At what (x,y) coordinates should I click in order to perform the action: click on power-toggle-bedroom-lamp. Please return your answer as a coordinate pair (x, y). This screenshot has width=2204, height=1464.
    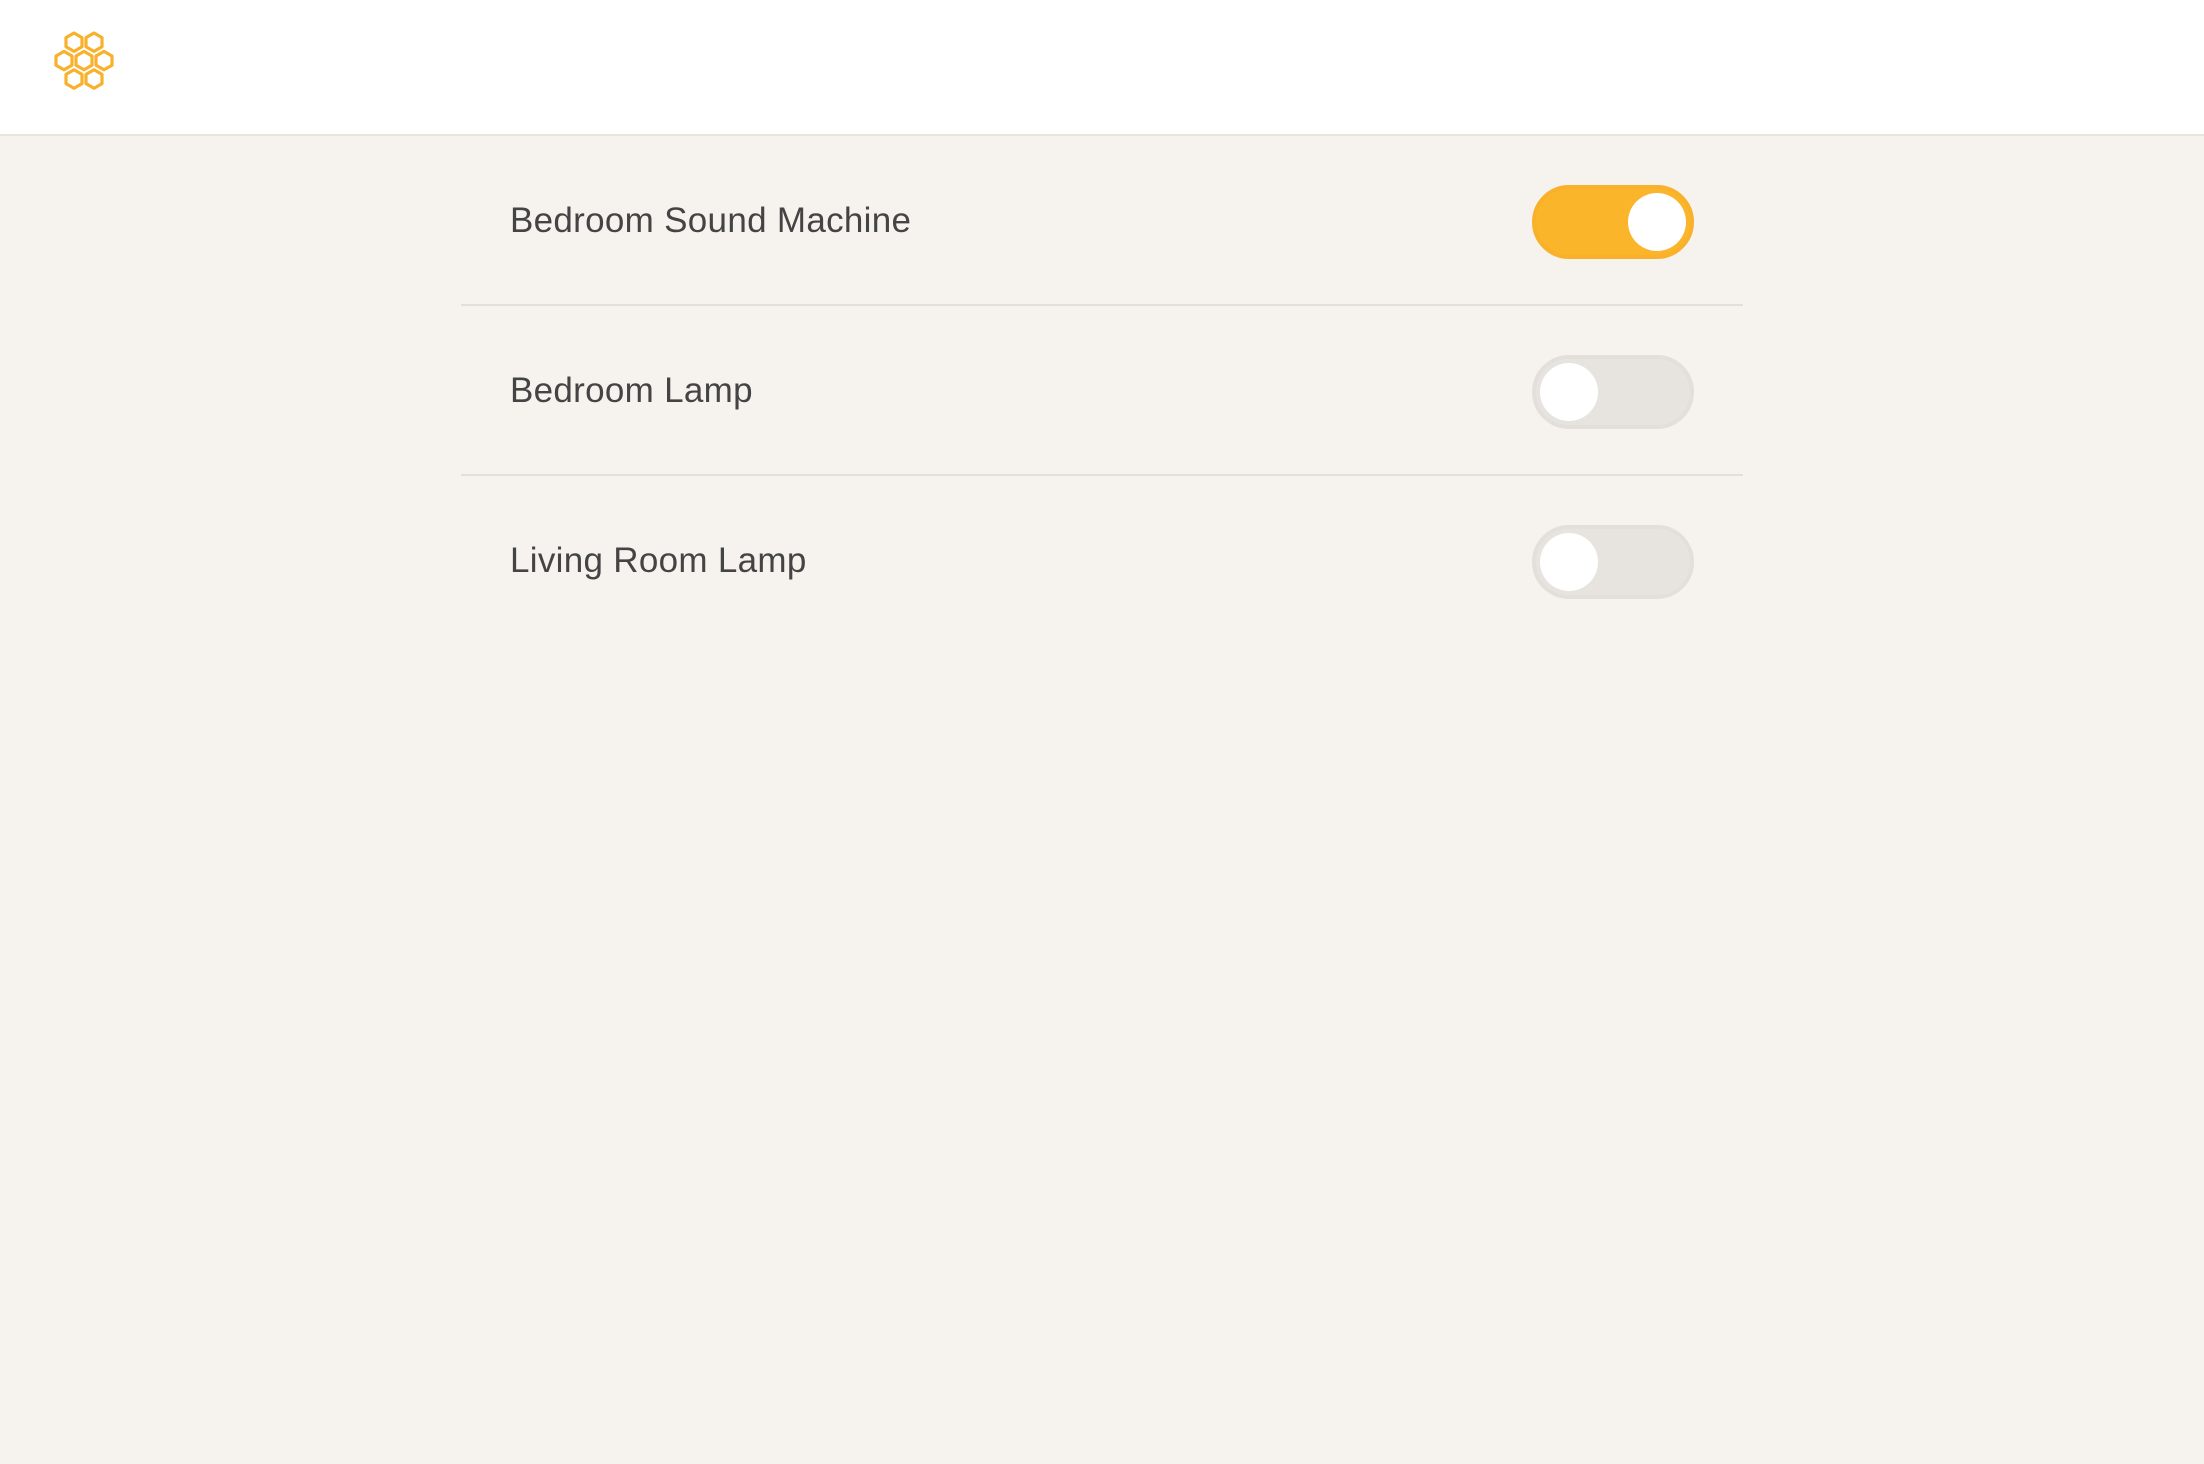
    Looking at the image, I should click on (1613, 392).